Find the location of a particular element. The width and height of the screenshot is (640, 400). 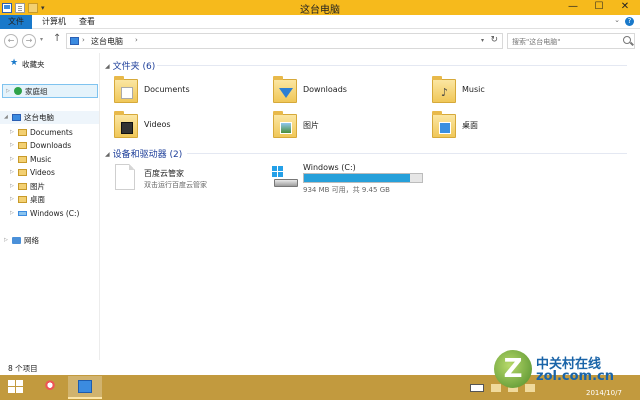

nav-desktop: ▷ 桌面 is located at coordinates (49, 199).